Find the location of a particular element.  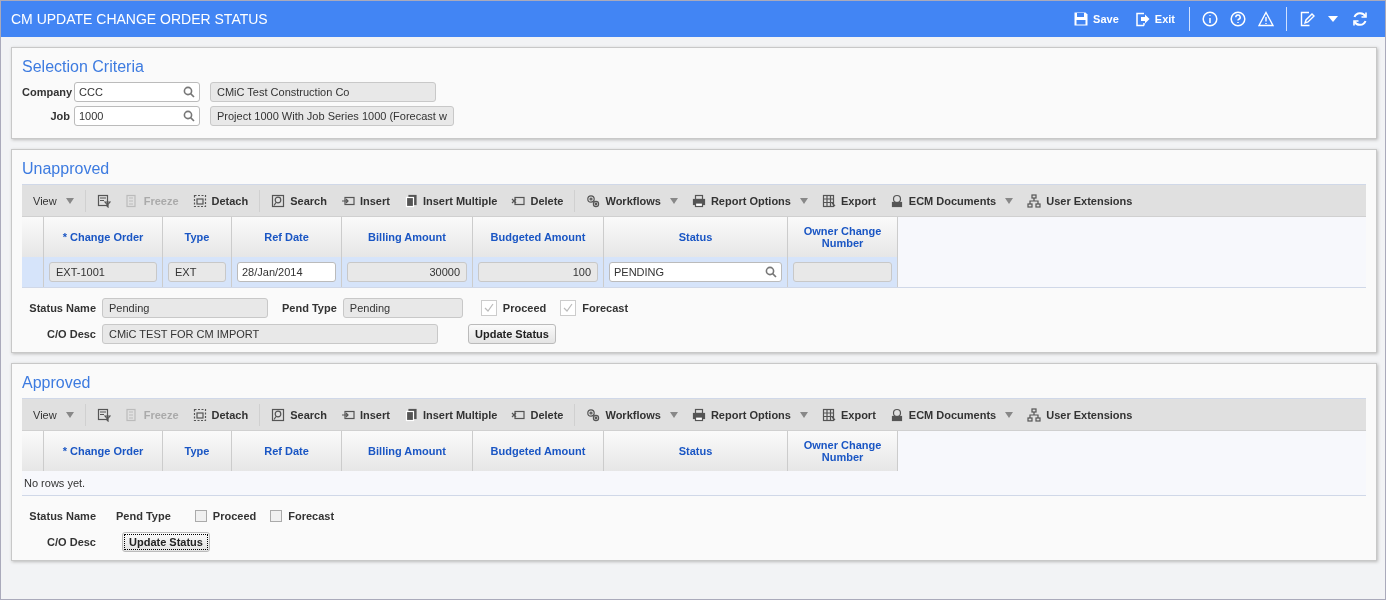

refresh-icon is located at coordinates (1360, 19).